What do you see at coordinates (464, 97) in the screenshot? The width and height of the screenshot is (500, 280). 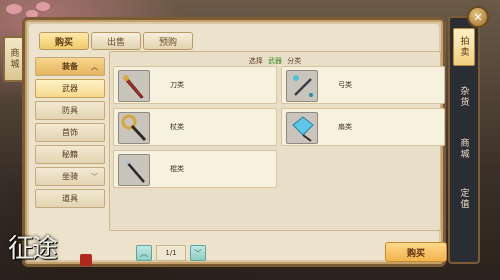 I see `nav-grocery: 杂货` at bounding box center [464, 97].